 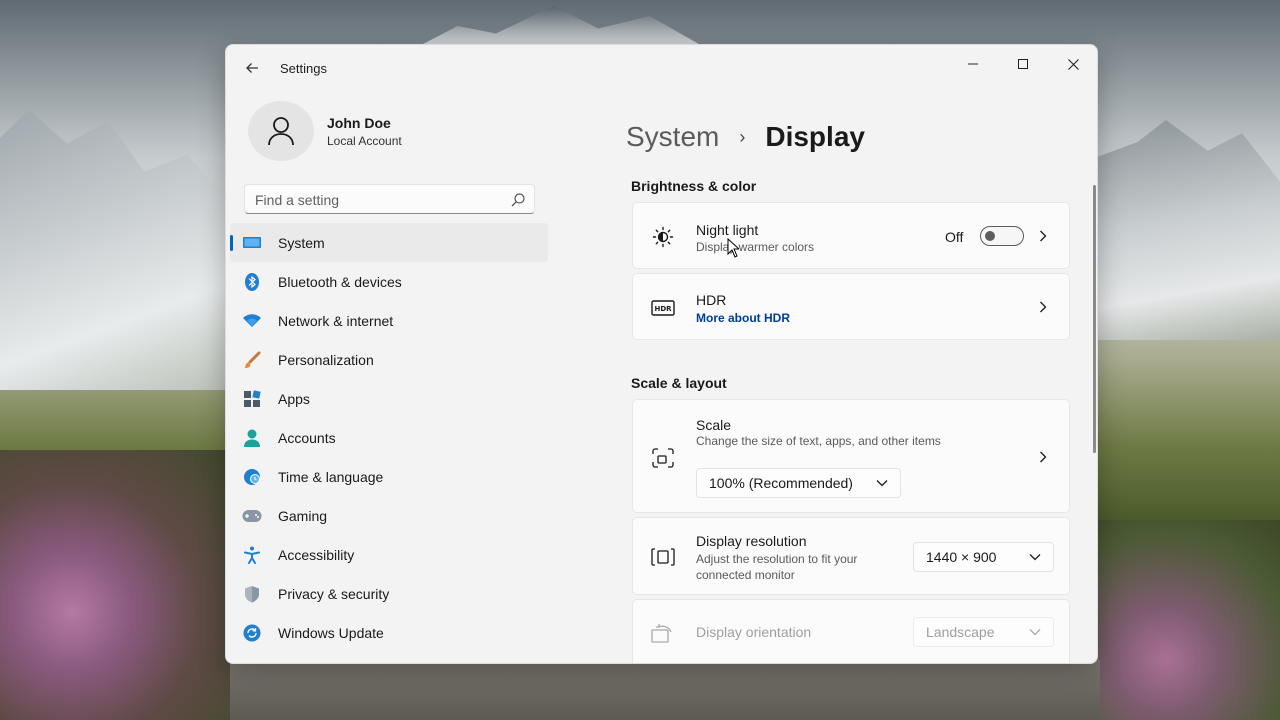 I want to click on sidebar-item-label: Accessibility, so click(x=316, y=554).